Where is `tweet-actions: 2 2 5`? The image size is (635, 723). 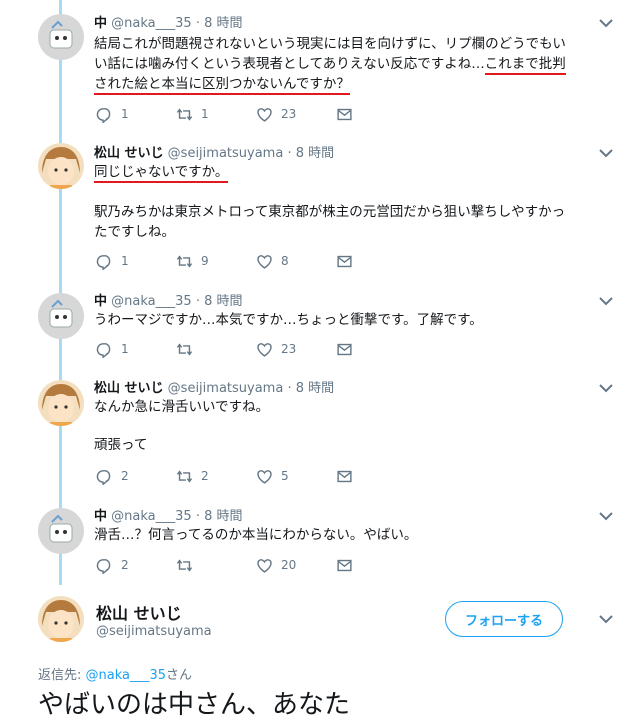 tweet-actions: 2 2 5 is located at coordinates (246, 476).